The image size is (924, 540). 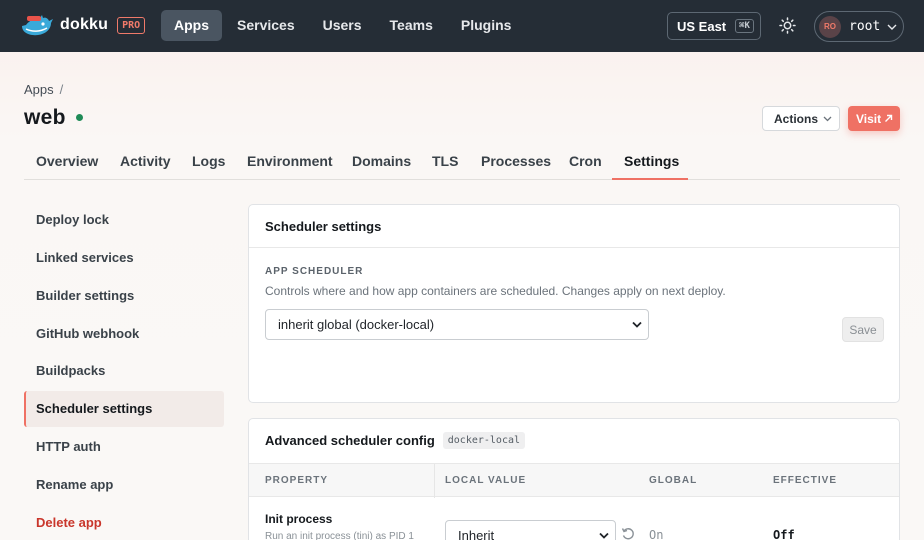 I want to click on visit-button: Visit, so click(x=874, y=118).